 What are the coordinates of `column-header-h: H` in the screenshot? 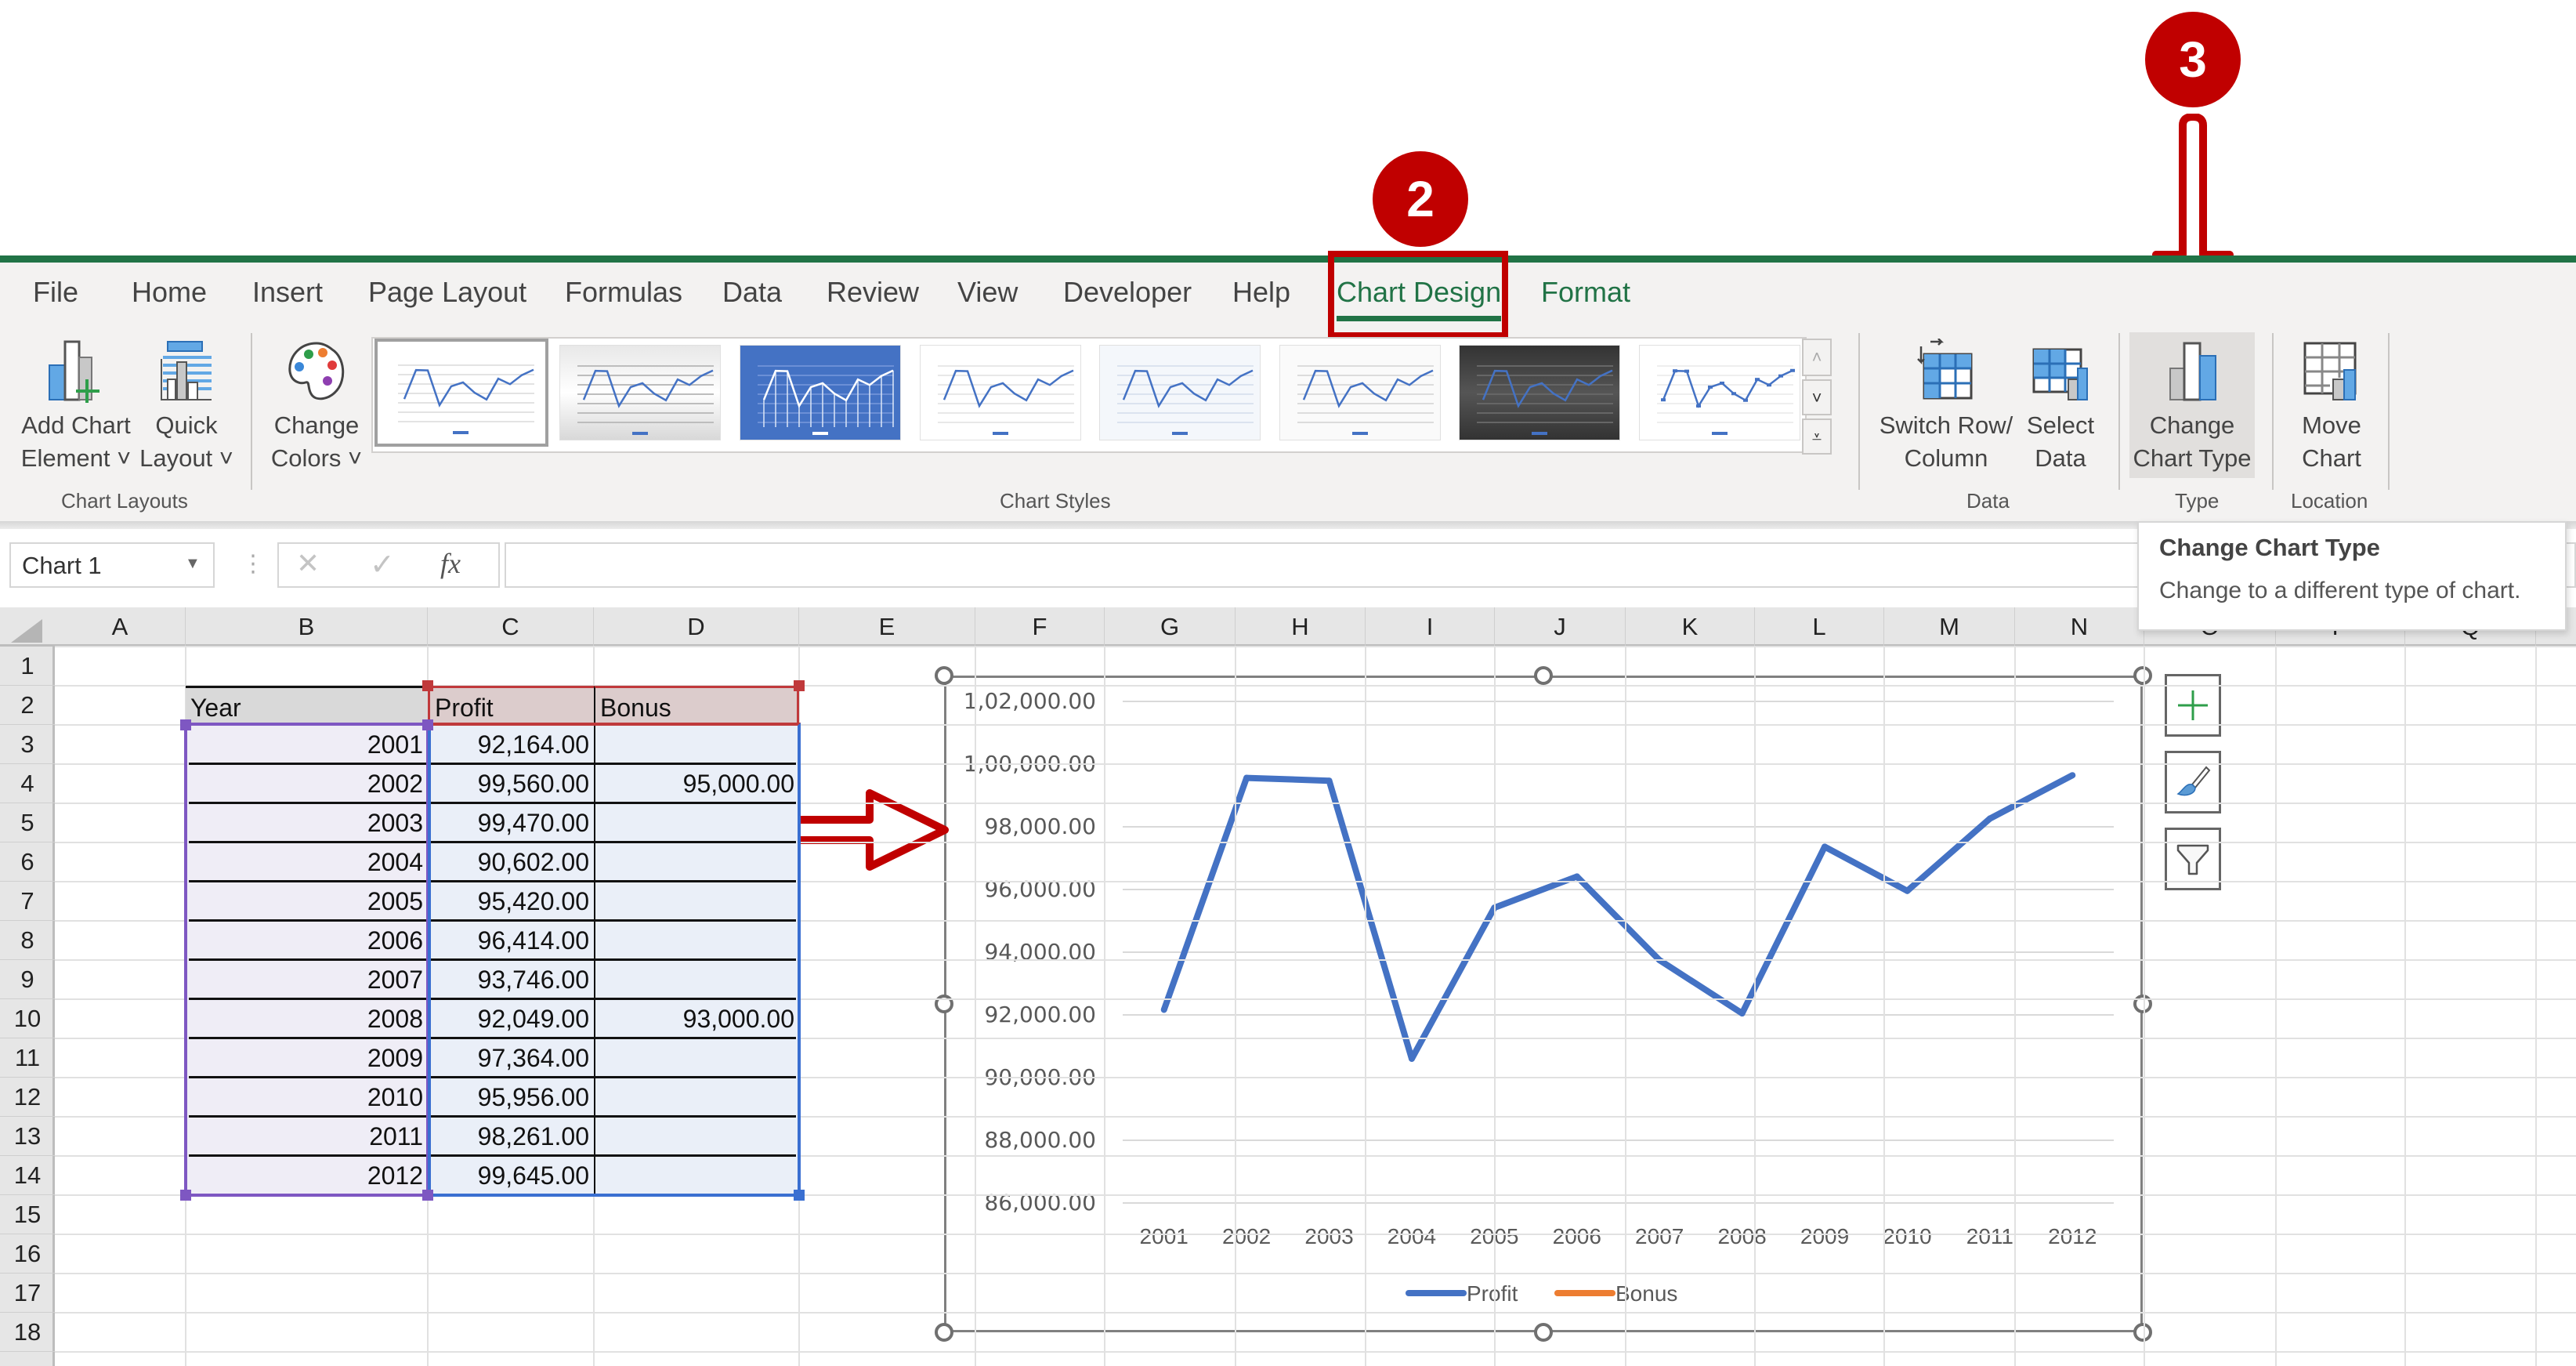 It's located at (1301, 627).